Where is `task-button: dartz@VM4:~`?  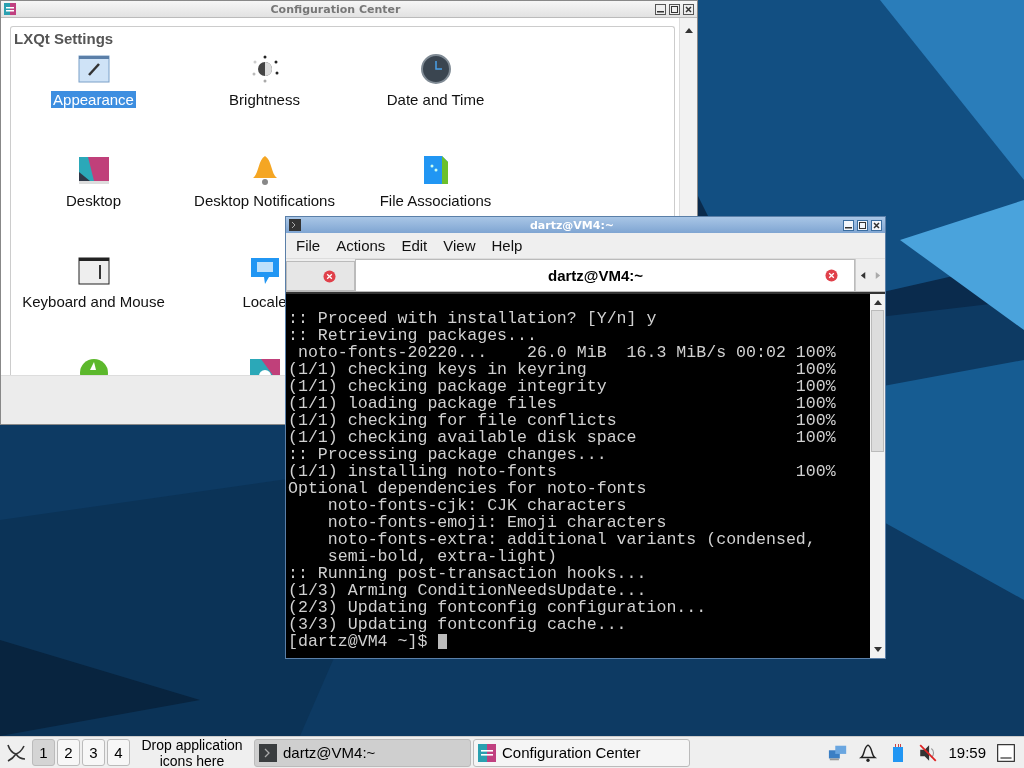
task-button: dartz@VM4:~ is located at coordinates (362, 752).